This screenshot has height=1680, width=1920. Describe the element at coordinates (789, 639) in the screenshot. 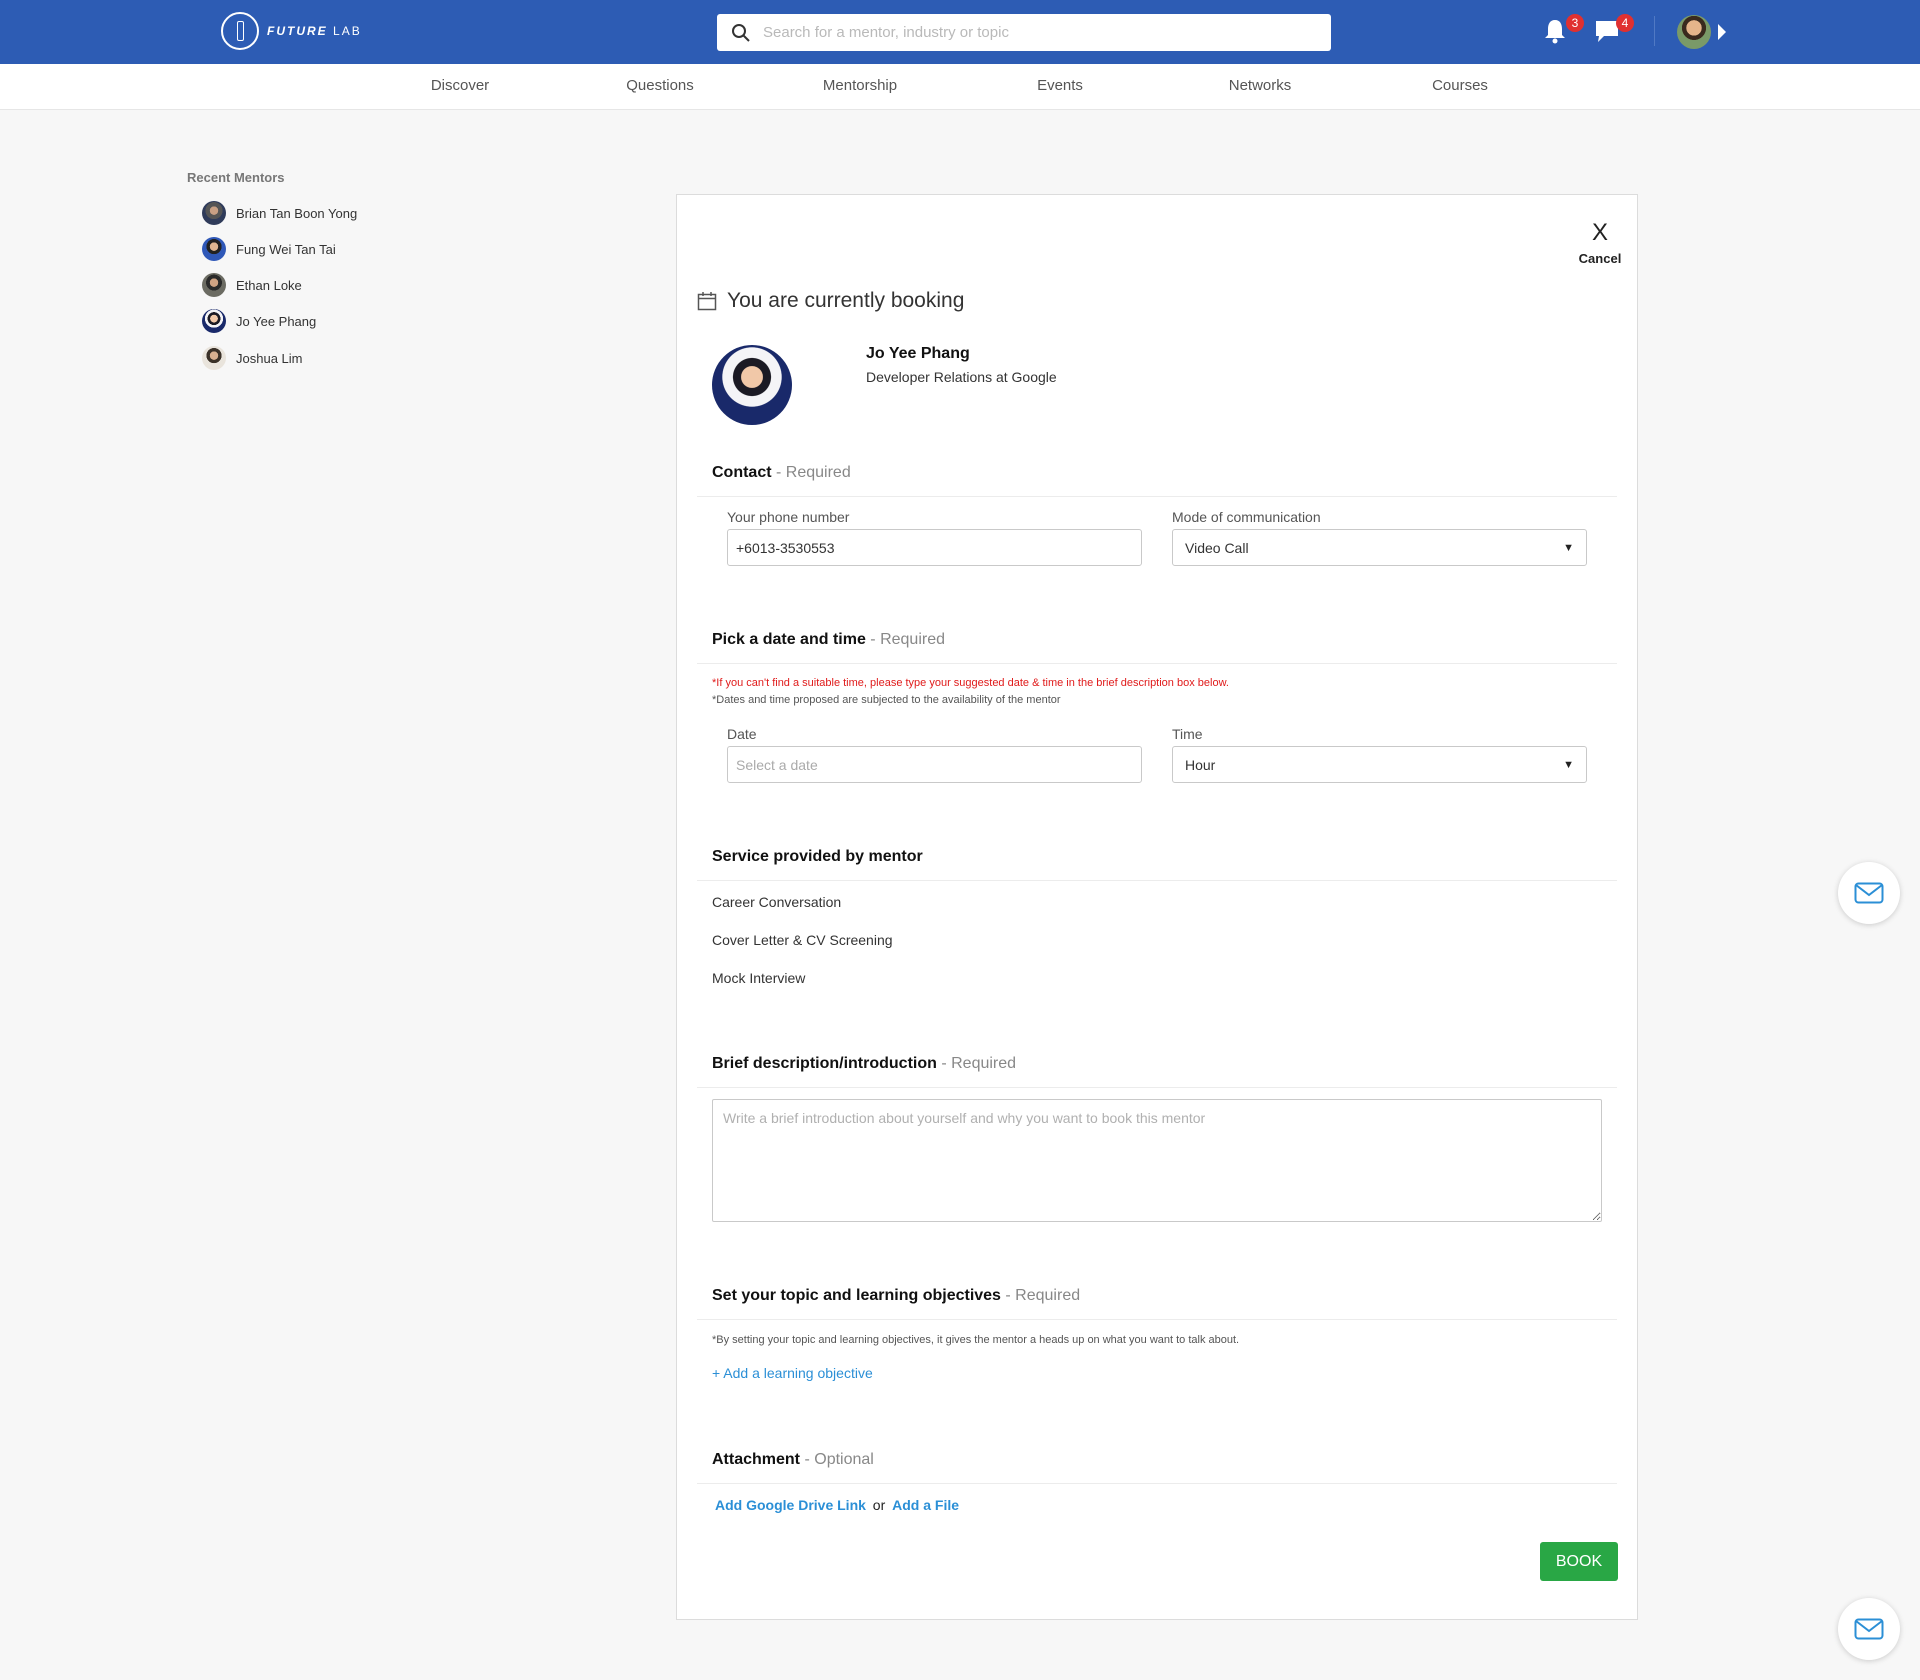

I see `section-title: Pick a date and time` at that location.